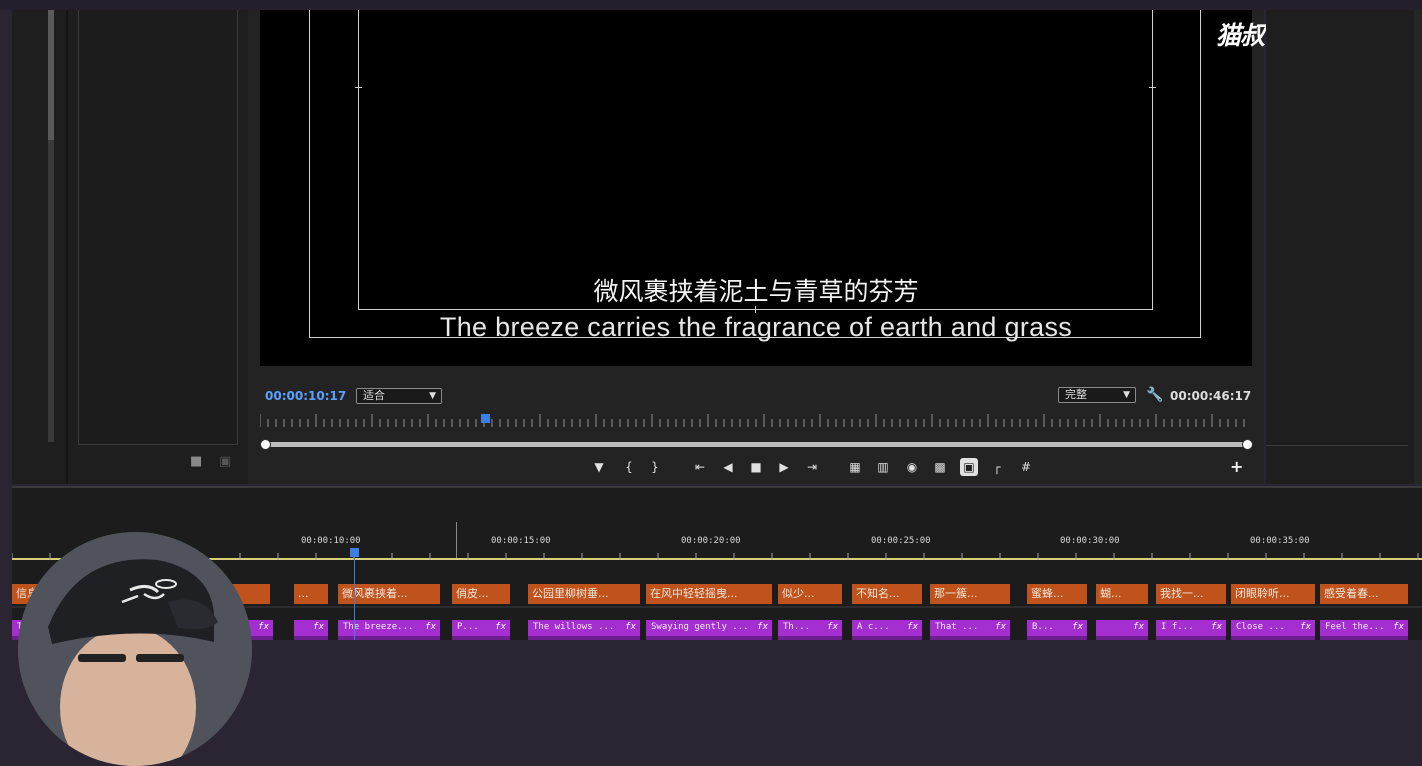 Image resolution: width=1422 pixels, height=766 pixels. I want to click on zoom-scroll-bar, so click(756, 444).